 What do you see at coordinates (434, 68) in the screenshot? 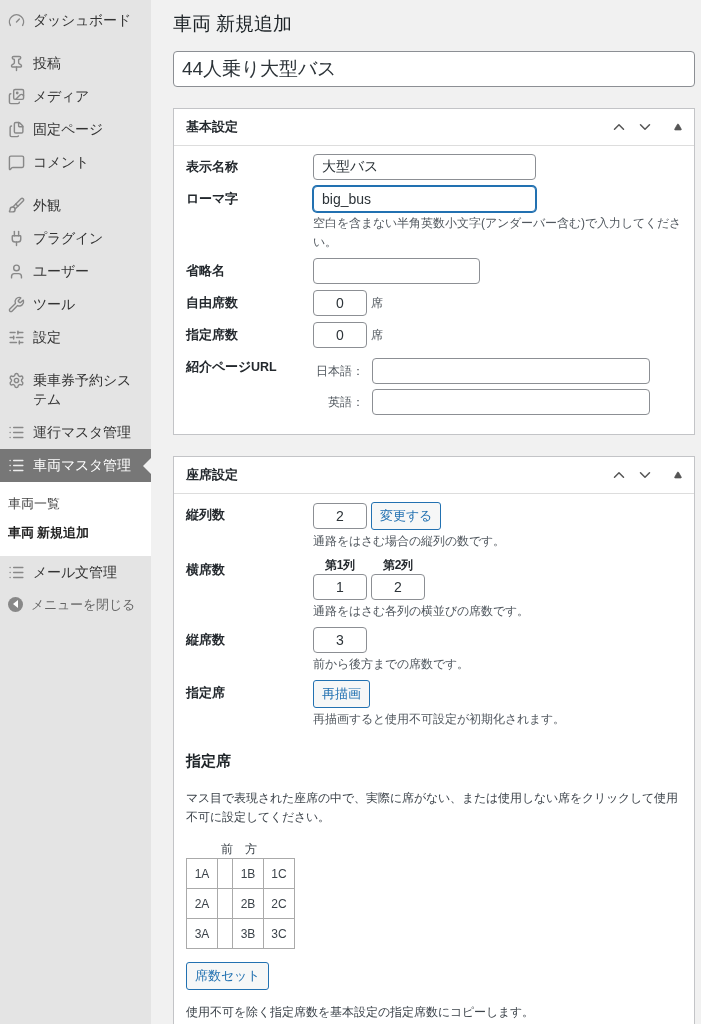
I see `title-field: 44人乗り大型バス` at bounding box center [434, 68].